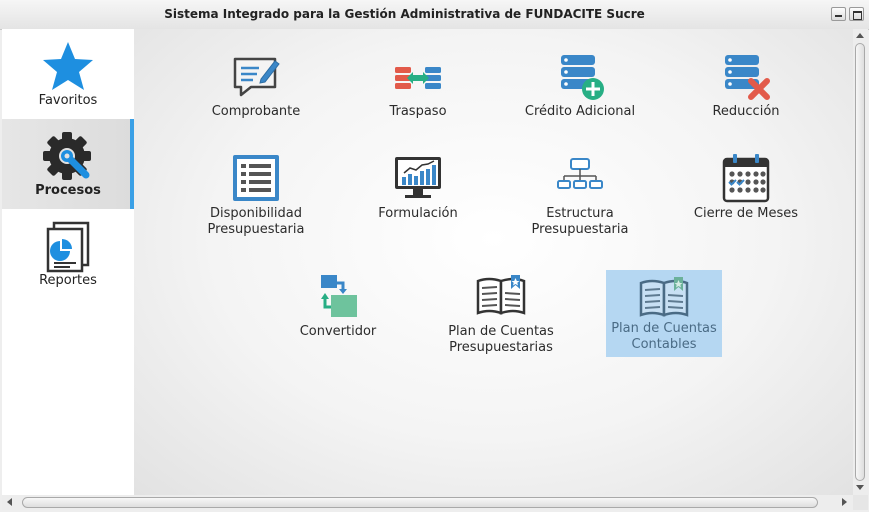 The height and width of the screenshot is (512, 869). I want to click on tile-traspaso: Traspaso, so click(418, 91).